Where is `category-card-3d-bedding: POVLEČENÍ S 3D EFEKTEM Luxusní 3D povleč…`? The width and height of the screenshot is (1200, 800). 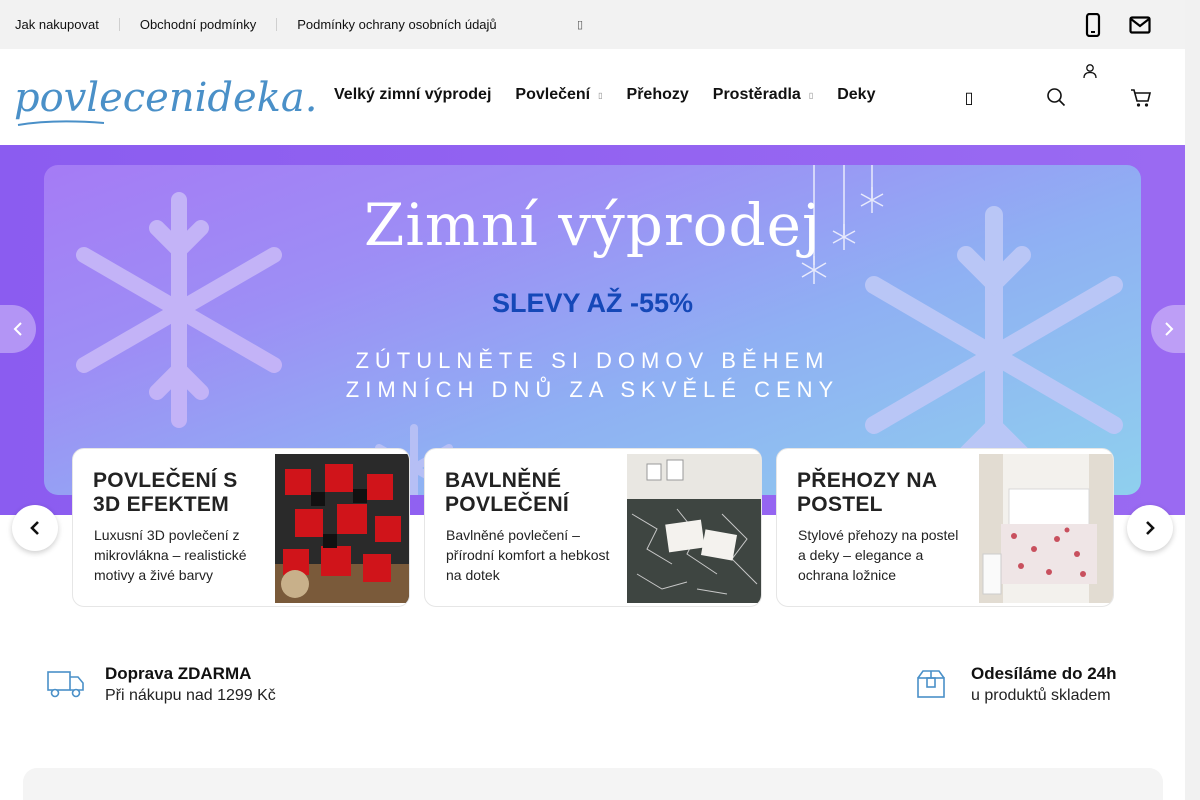 category-card-3d-bedding: POVLEČENÍ S 3D EFEKTEM Luxusní 3D povleč… is located at coordinates (241, 527).